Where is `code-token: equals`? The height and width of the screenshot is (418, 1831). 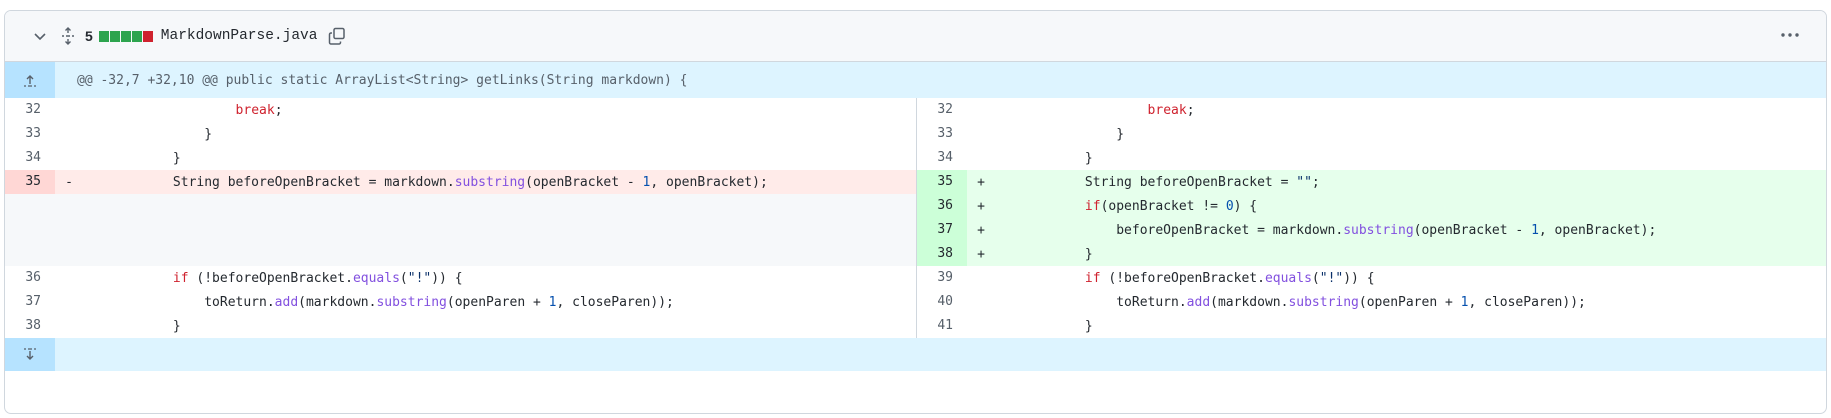 code-token: equals is located at coordinates (376, 278).